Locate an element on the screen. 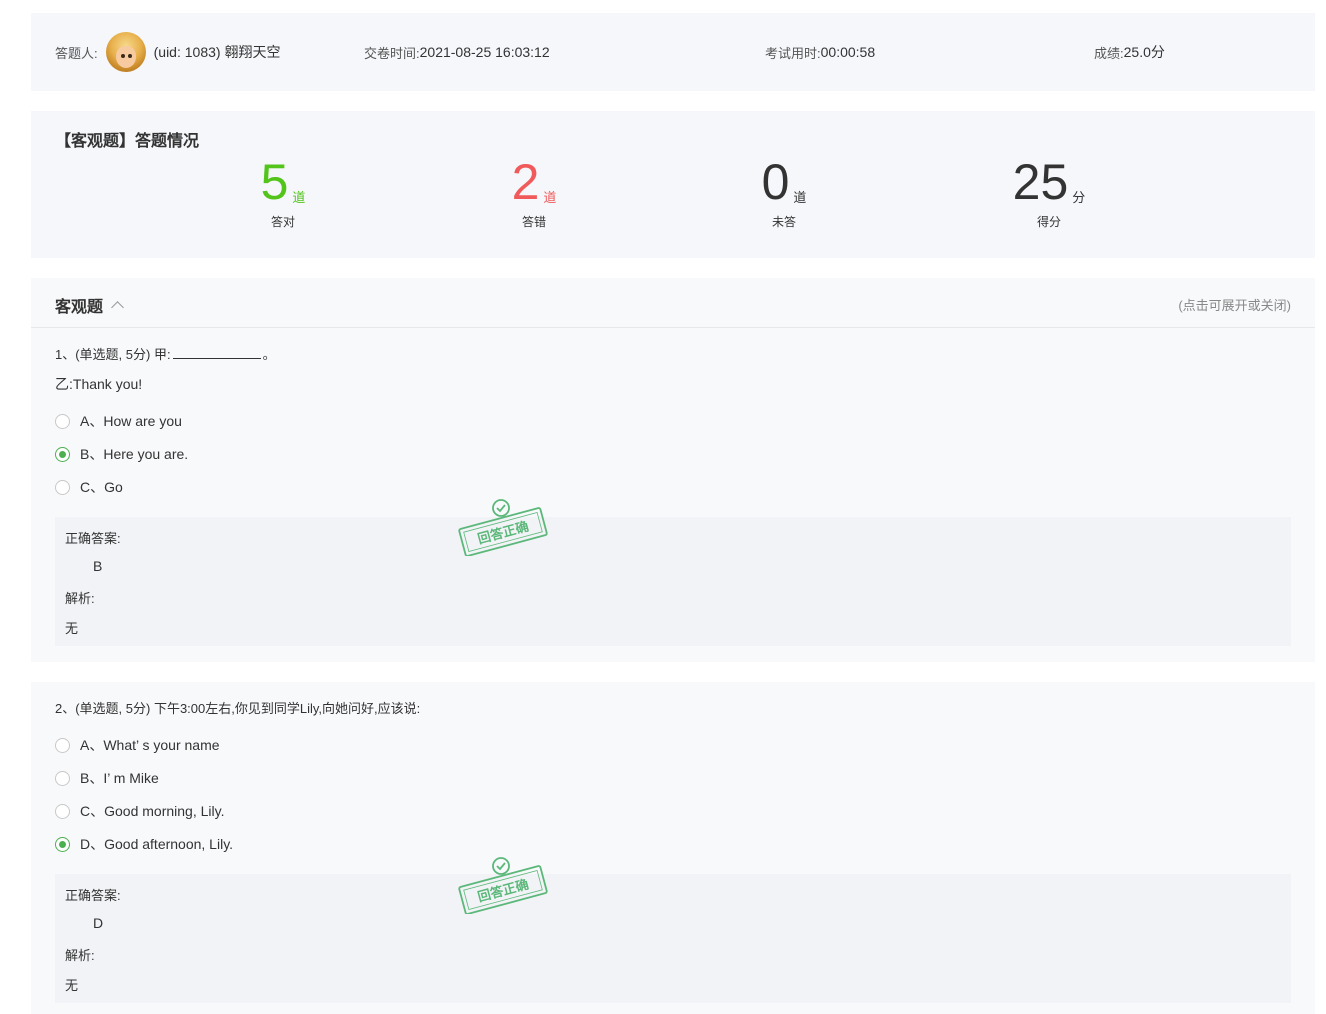  question-1-stem: 1、(单选题, 5分) 甲: 。 is located at coordinates (165, 353).